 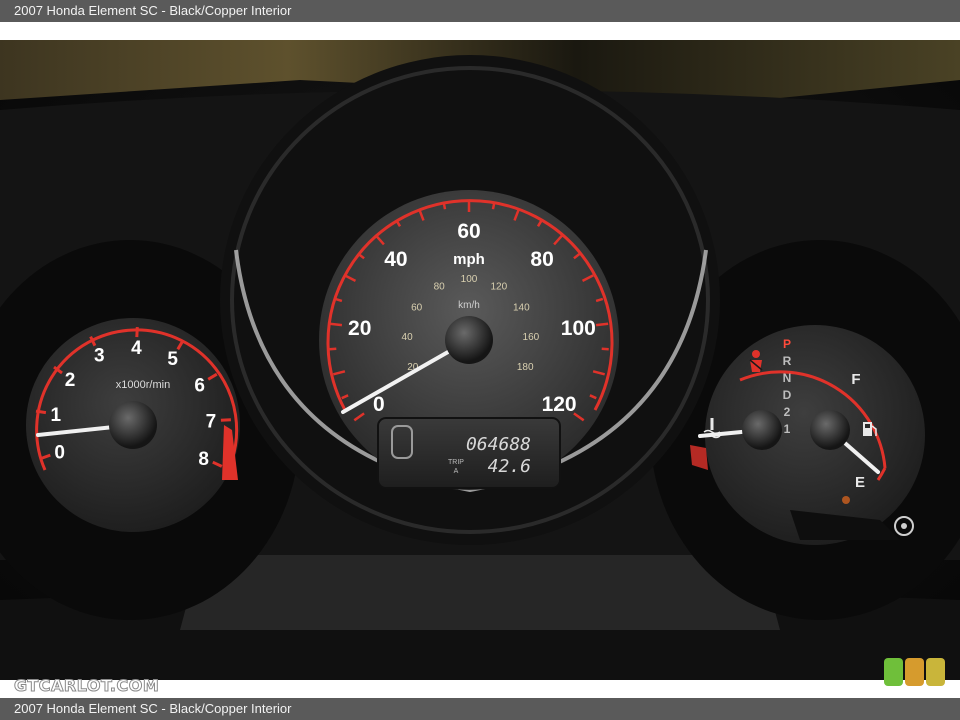 I want to click on trip-sub-label: A, so click(x=456, y=471).